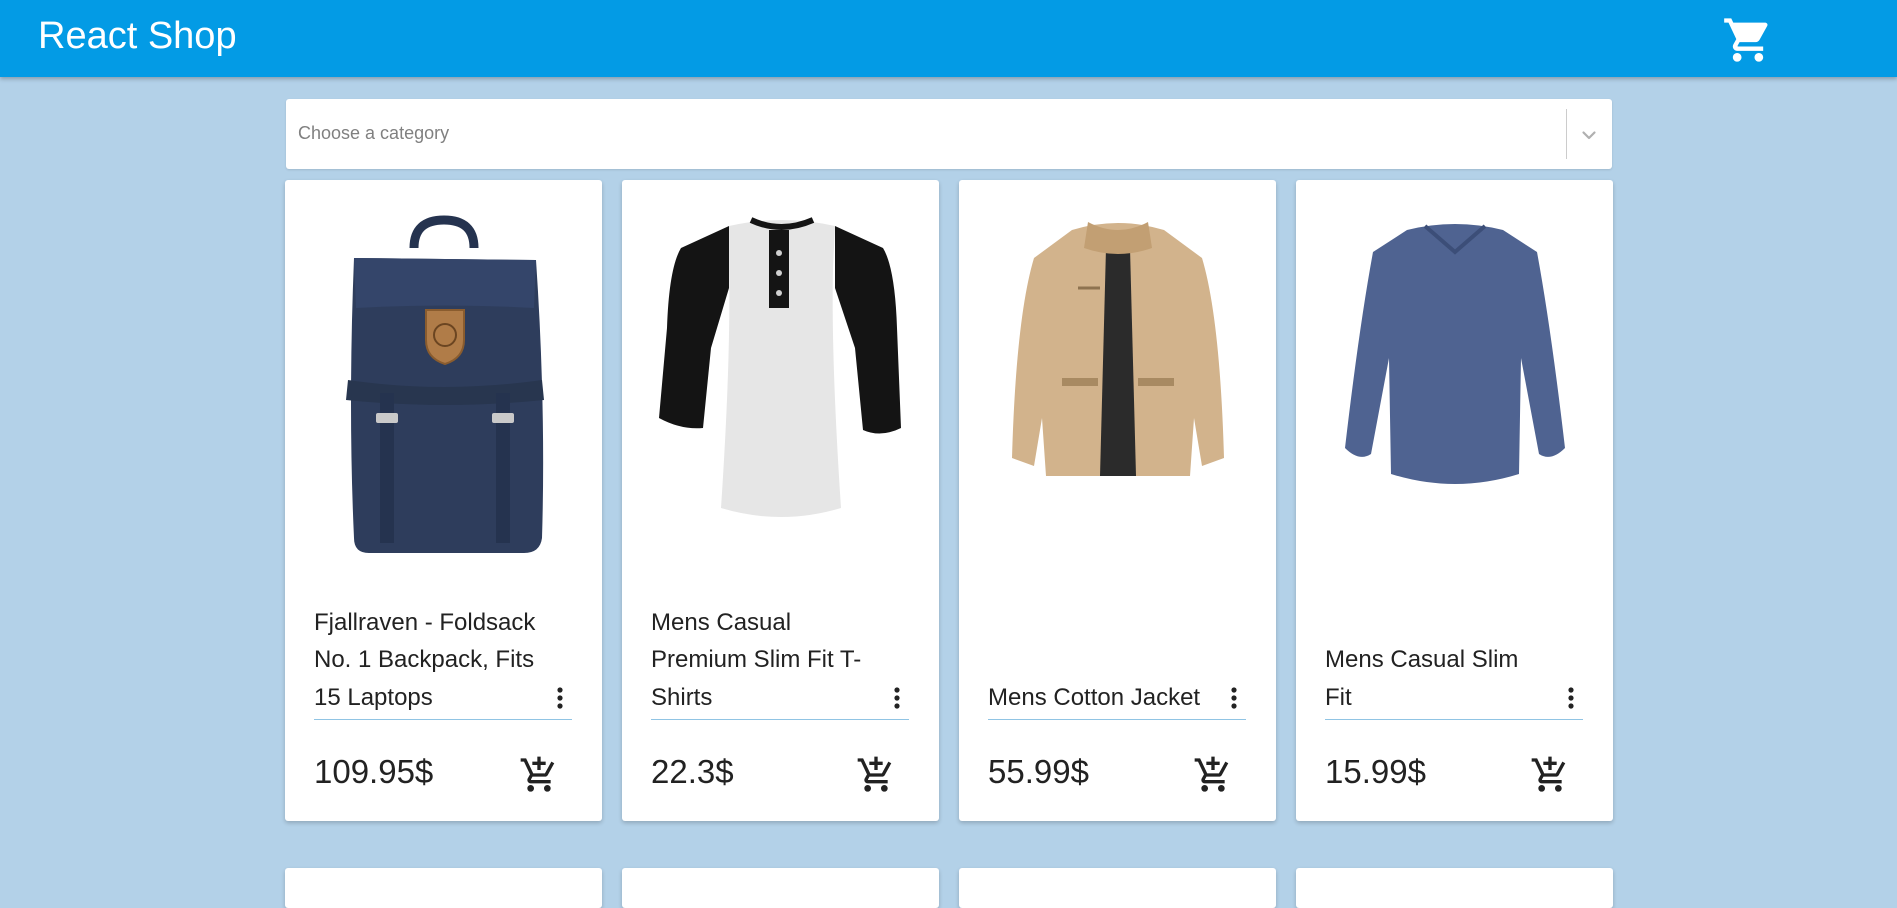 The width and height of the screenshot is (1897, 908). I want to click on cart-button, so click(1748, 40).